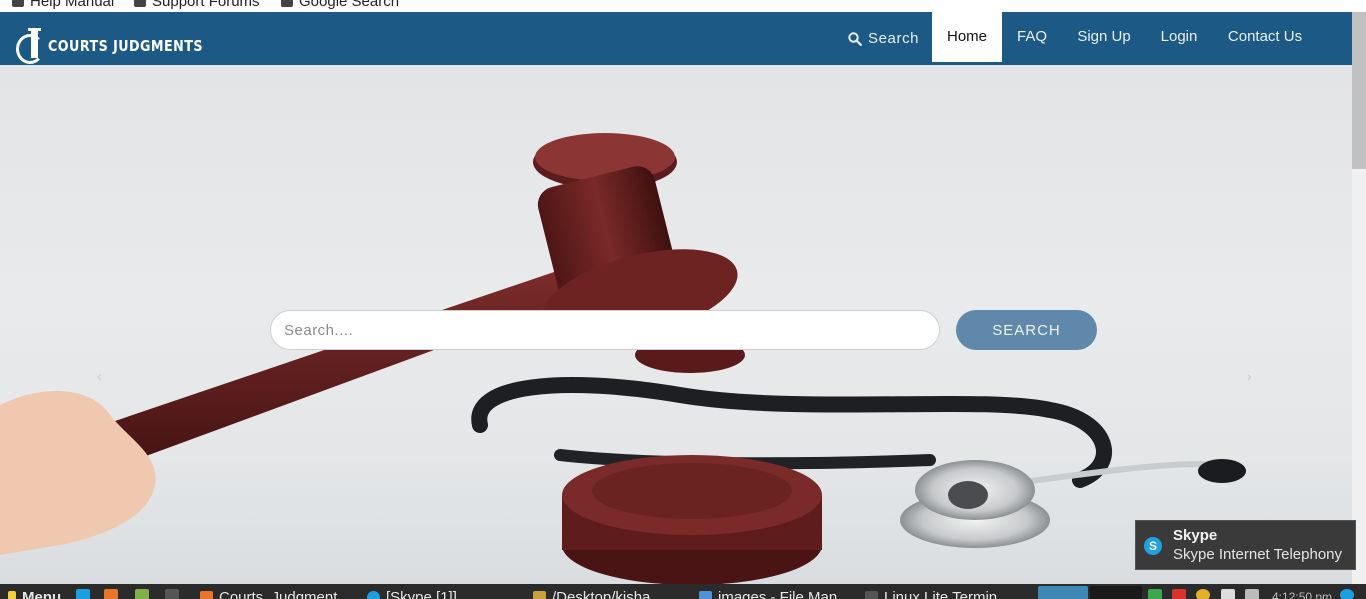 The height and width of the screenshot is (599, 1366). What do you see at coordinates (1195, 535) in the screenshot?
I see `notification-title: Skype` at bounding box center [1195, 535].